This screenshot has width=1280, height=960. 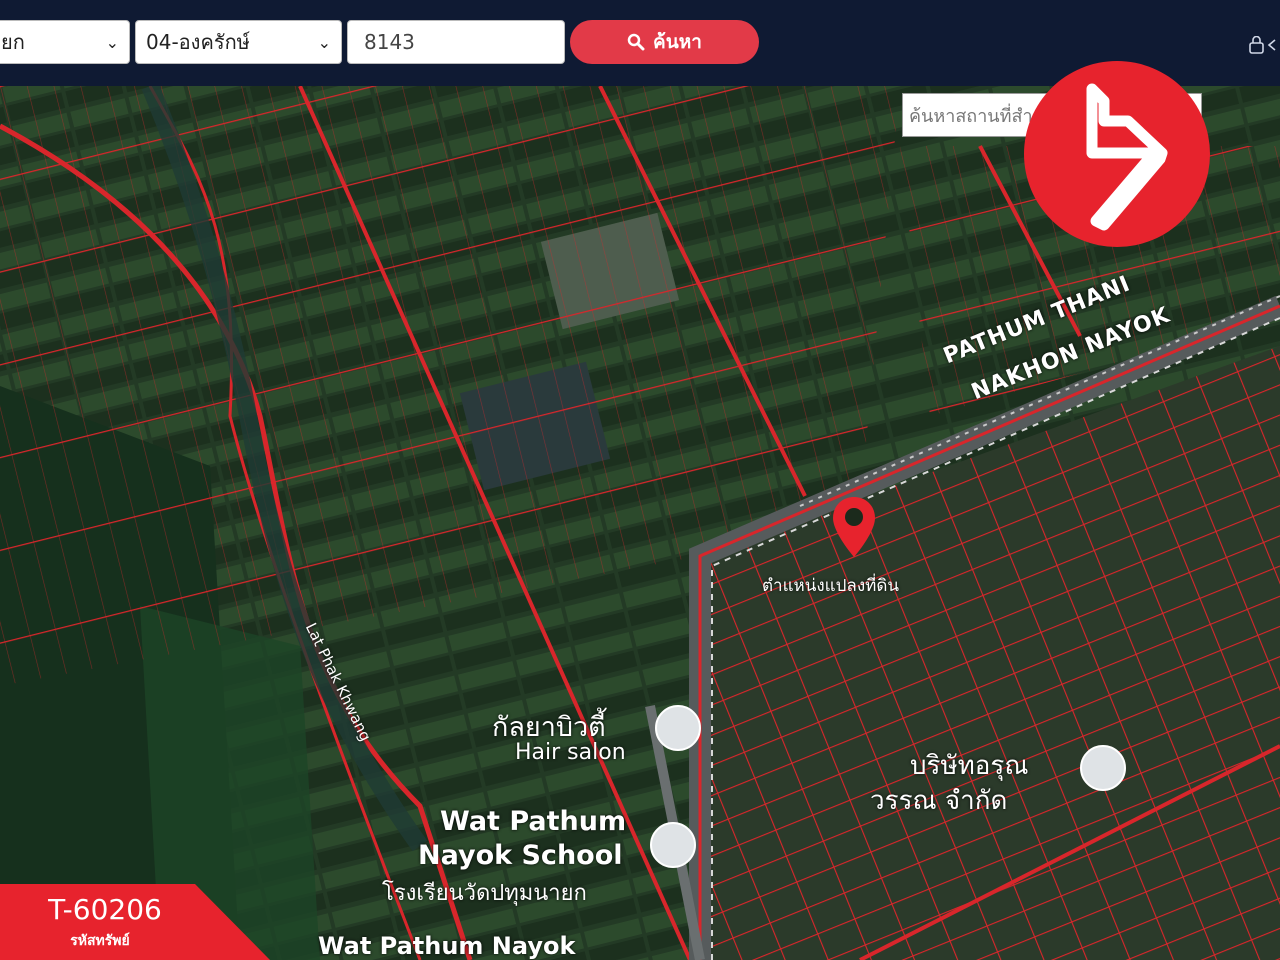 I want to click on poi-school-thai: โรงเรียนวัดปทุมนายก, so click(x=484, y=893).